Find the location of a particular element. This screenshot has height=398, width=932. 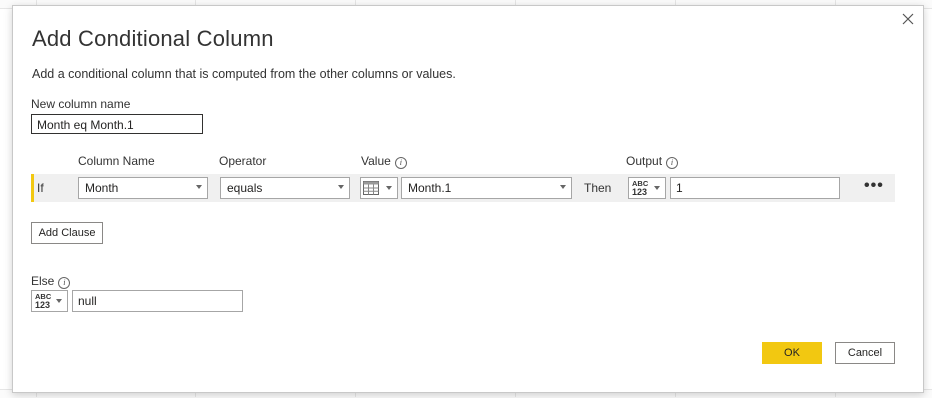

output-value: 1 is located at coordinates (679, 188).